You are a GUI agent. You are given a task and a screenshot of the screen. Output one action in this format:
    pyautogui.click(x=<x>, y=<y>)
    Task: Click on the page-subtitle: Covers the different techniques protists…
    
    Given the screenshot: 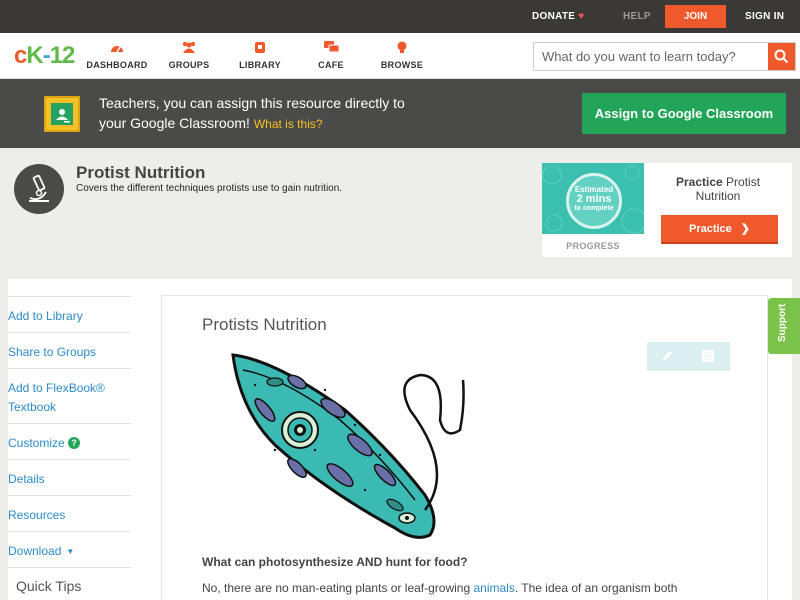 What is the action you would take?
    pyautogui.click(x=209, y=188)
    